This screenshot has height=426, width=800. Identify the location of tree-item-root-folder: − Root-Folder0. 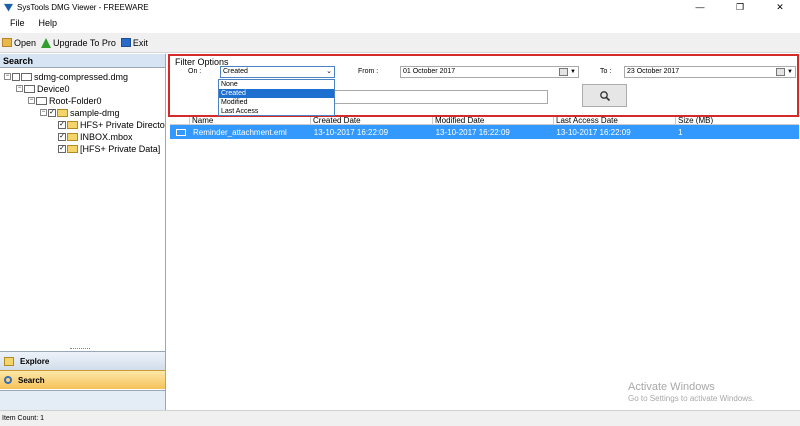
(65, 100).